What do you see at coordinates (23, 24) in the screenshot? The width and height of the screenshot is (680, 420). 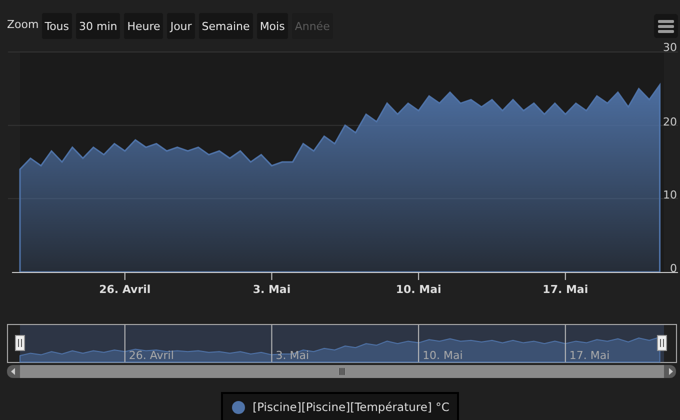 I see `zoom-label: Zoom` at bounding box center [23, 24].